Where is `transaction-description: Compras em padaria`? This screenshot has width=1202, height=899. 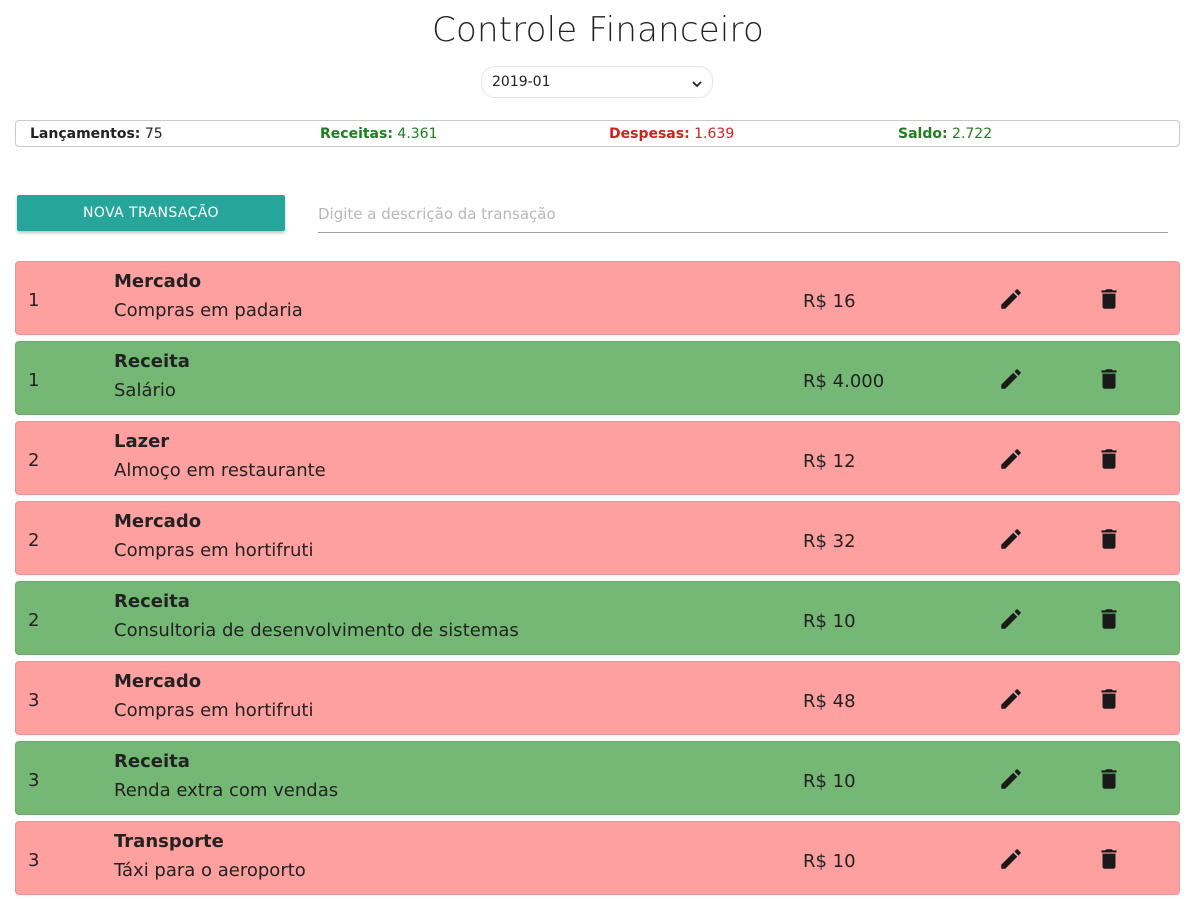 transaction-description: Compras em padaria is located at coordinates (208, 310).